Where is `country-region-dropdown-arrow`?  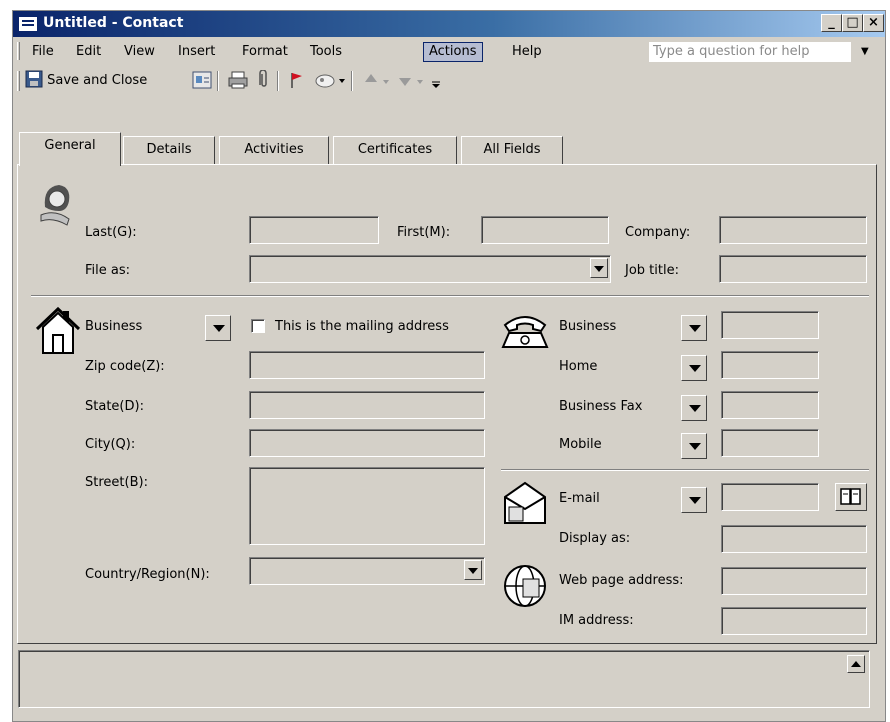
country-region-dropdown-arrow is located at coordinates (473, 570).